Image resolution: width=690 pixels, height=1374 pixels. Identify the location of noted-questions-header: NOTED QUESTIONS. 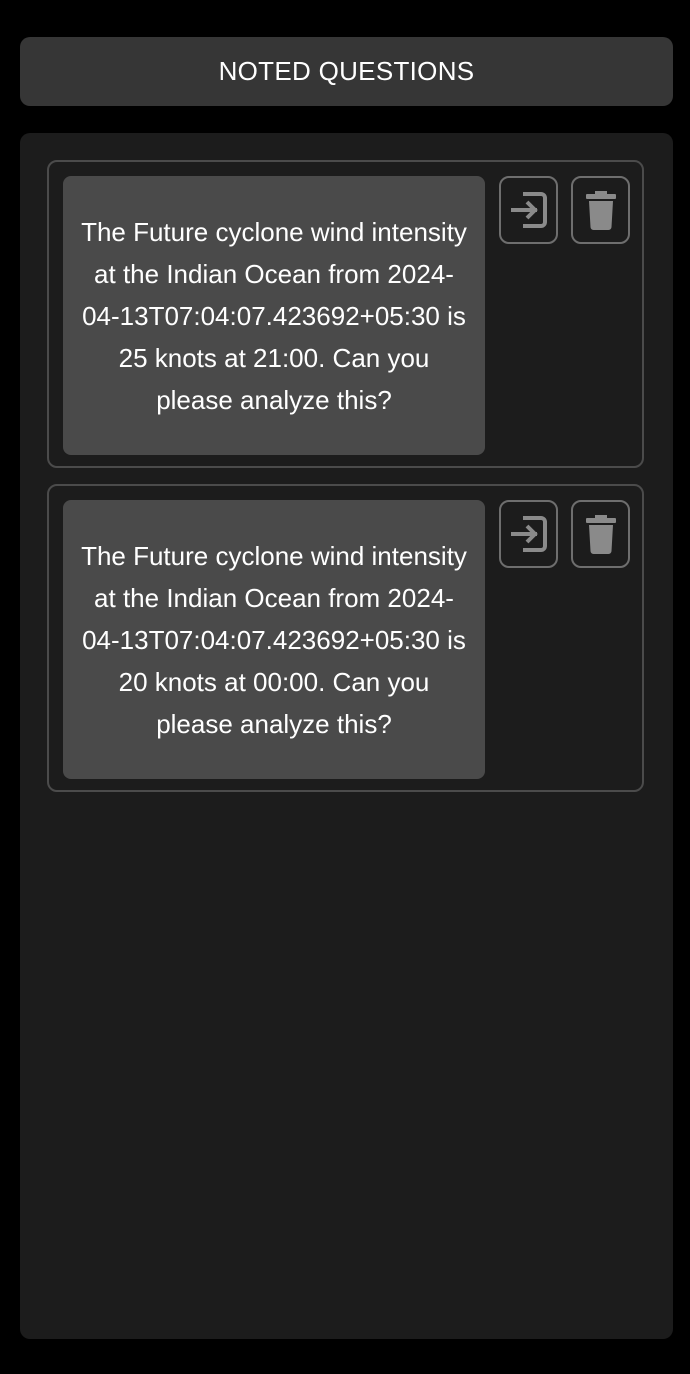
(346, 71).